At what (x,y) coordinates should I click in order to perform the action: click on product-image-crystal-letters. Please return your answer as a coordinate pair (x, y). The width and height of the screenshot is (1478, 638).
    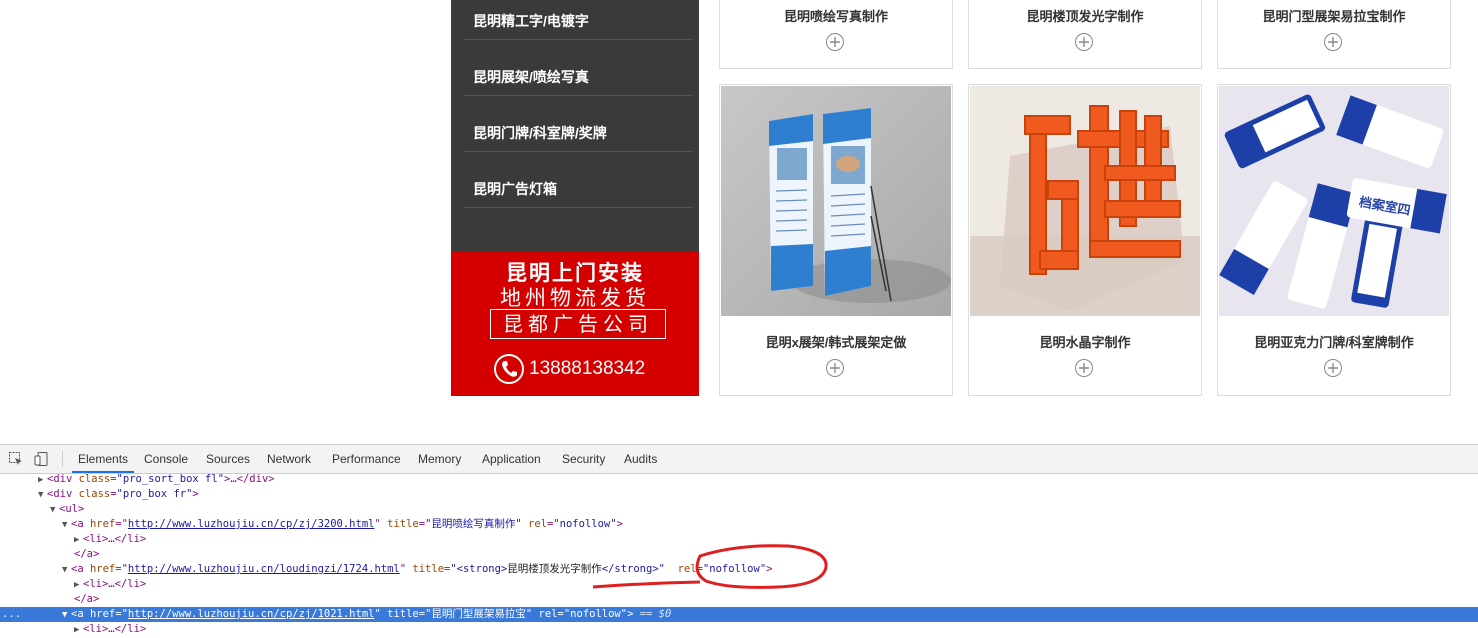
    Looking at the image, I should click on (1085, 201).